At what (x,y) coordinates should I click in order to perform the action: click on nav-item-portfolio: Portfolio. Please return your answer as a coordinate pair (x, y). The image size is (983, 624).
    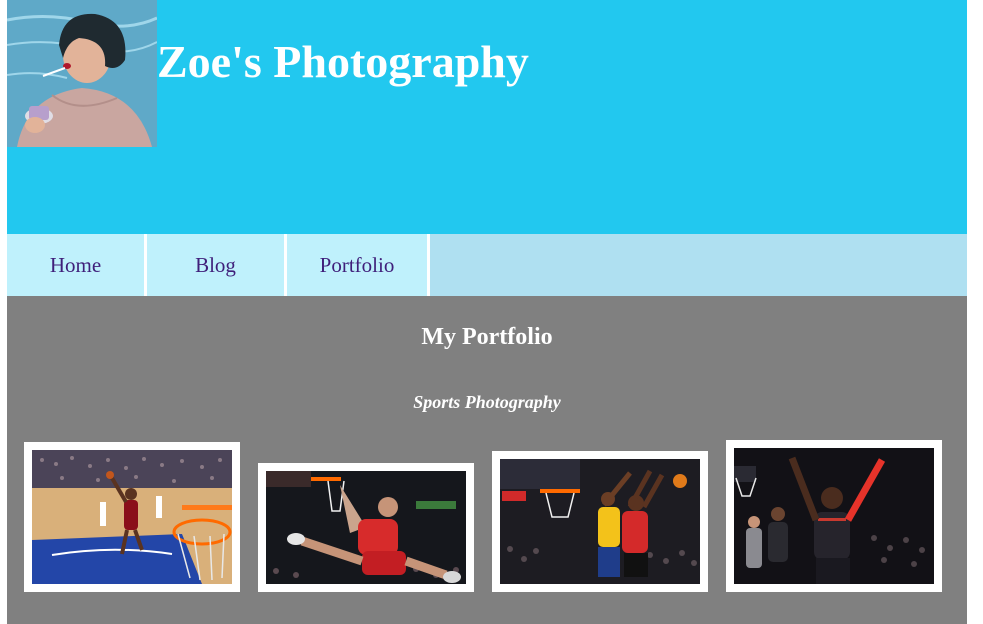
    Looking at the image, I should click on (358, 265).